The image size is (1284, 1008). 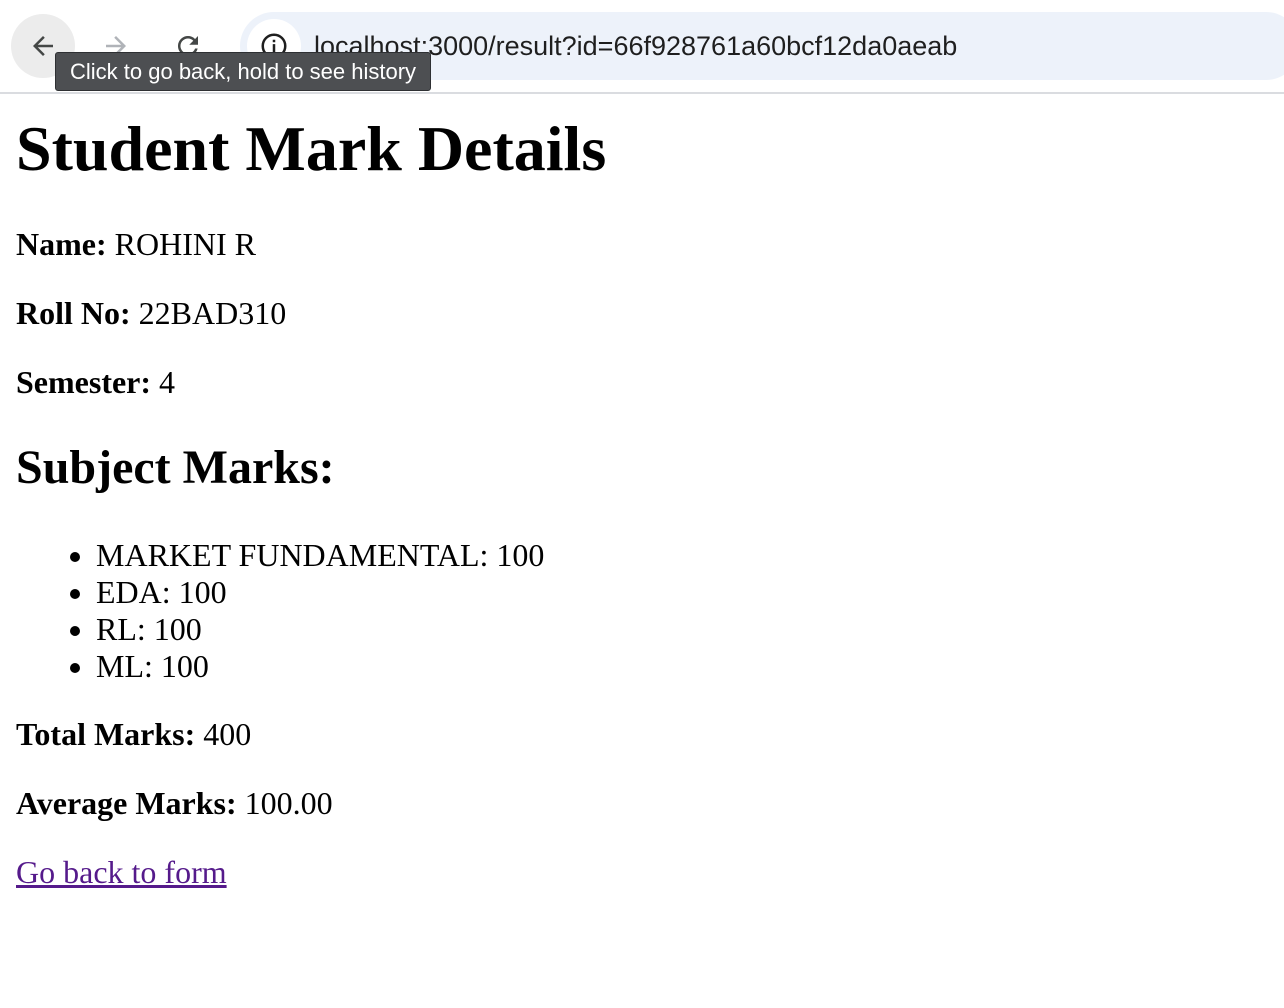 I want to click on total-value: 400, so click(x=227, y=734).